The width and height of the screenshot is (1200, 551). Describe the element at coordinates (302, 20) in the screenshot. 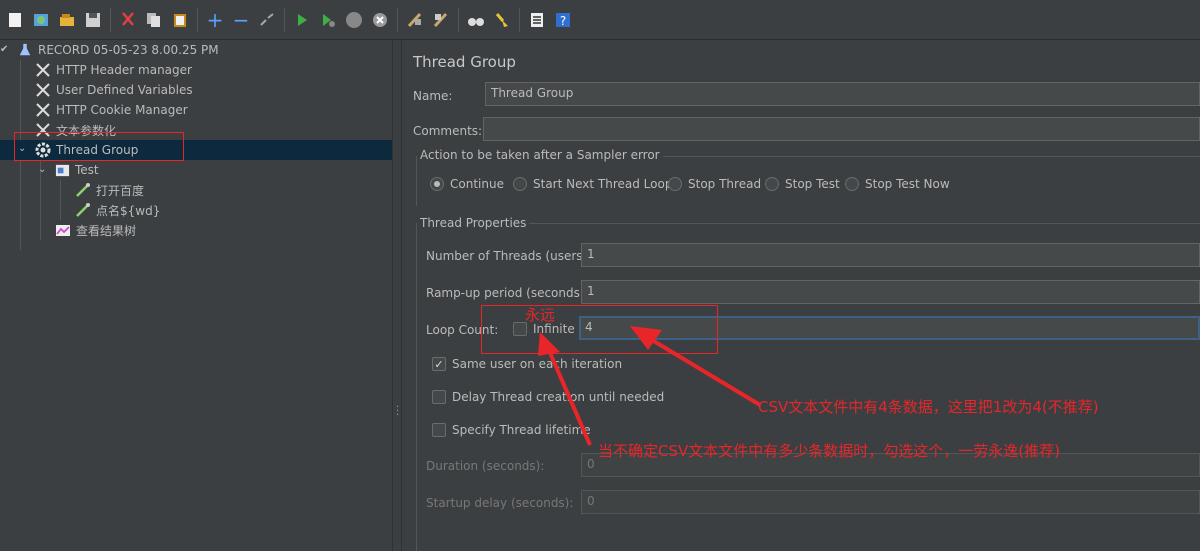

I see `start-icon` at that location.